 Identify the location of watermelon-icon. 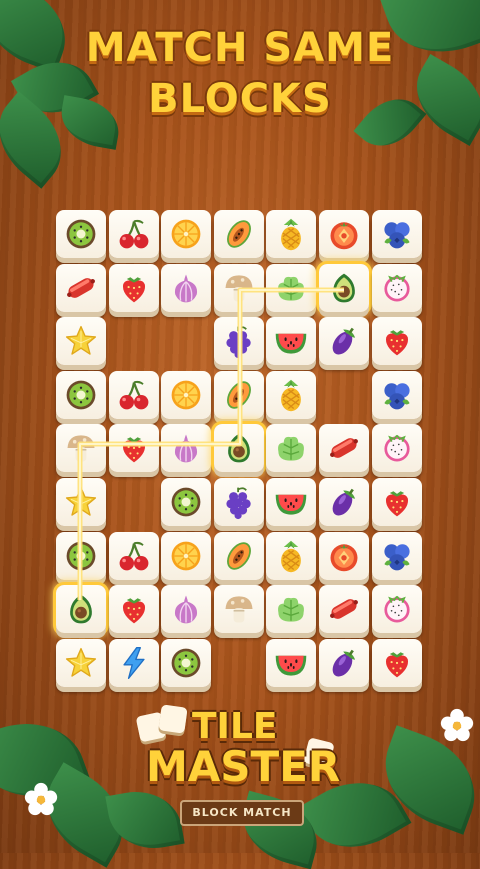
(291, 504).